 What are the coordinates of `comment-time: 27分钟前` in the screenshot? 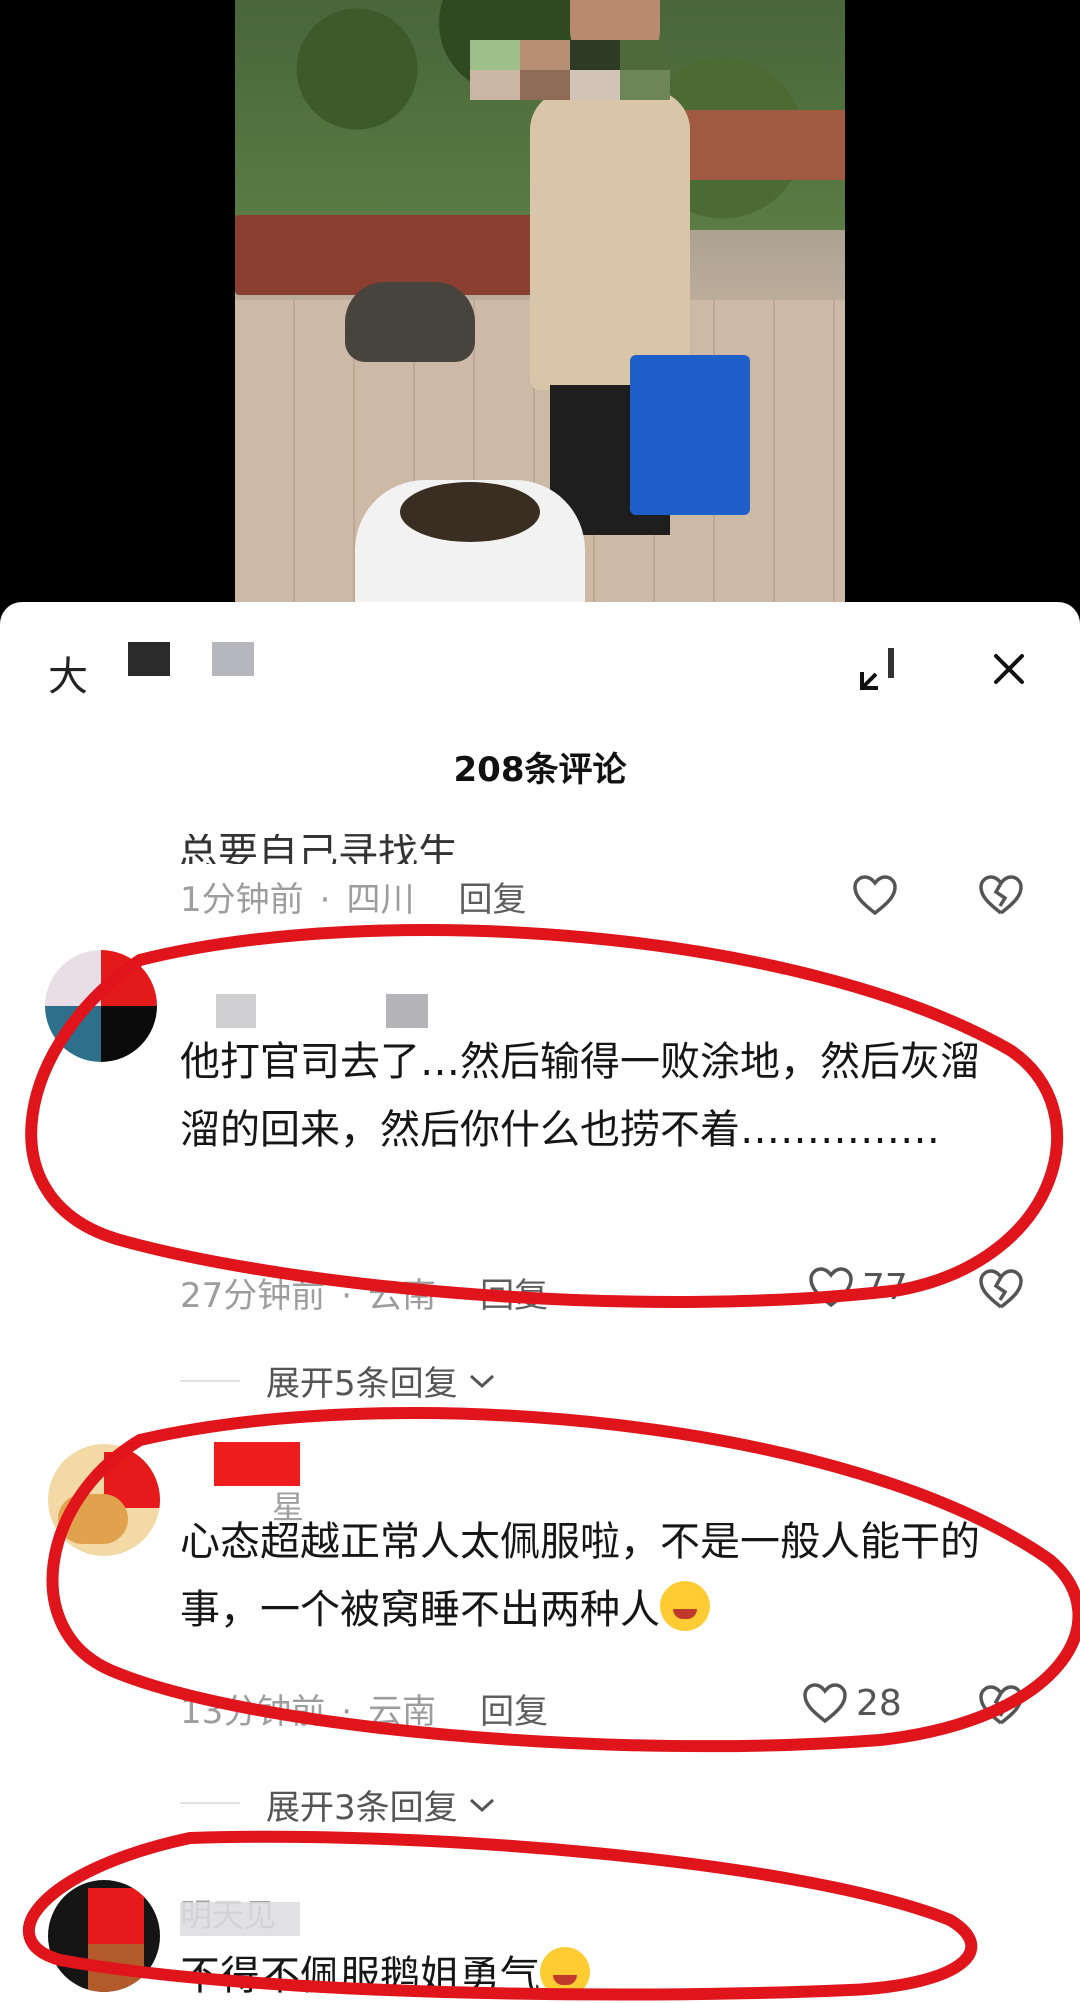 It's located at (253, 1296).